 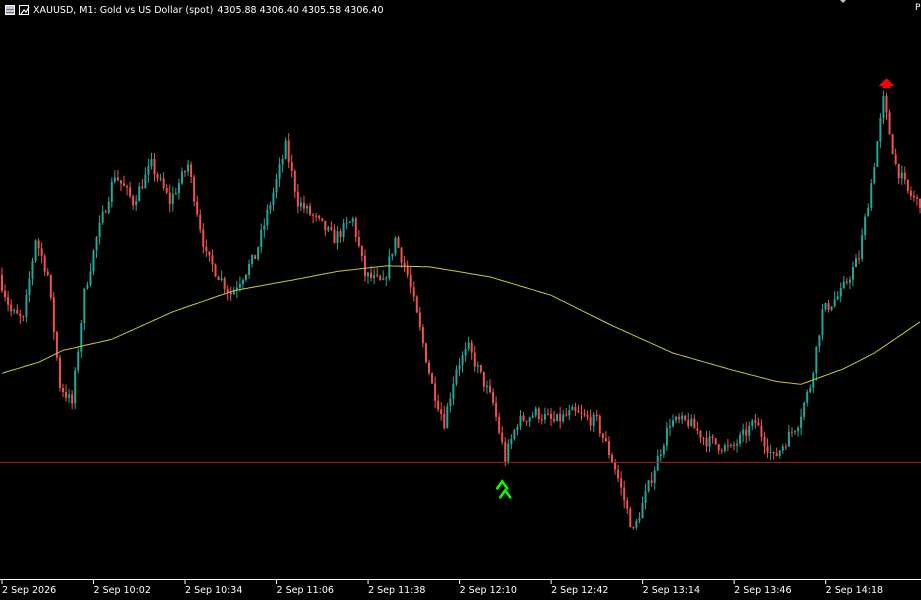 I want to click on x-tick-label: 2 Sep 11:06, so click(x=305, y=590).